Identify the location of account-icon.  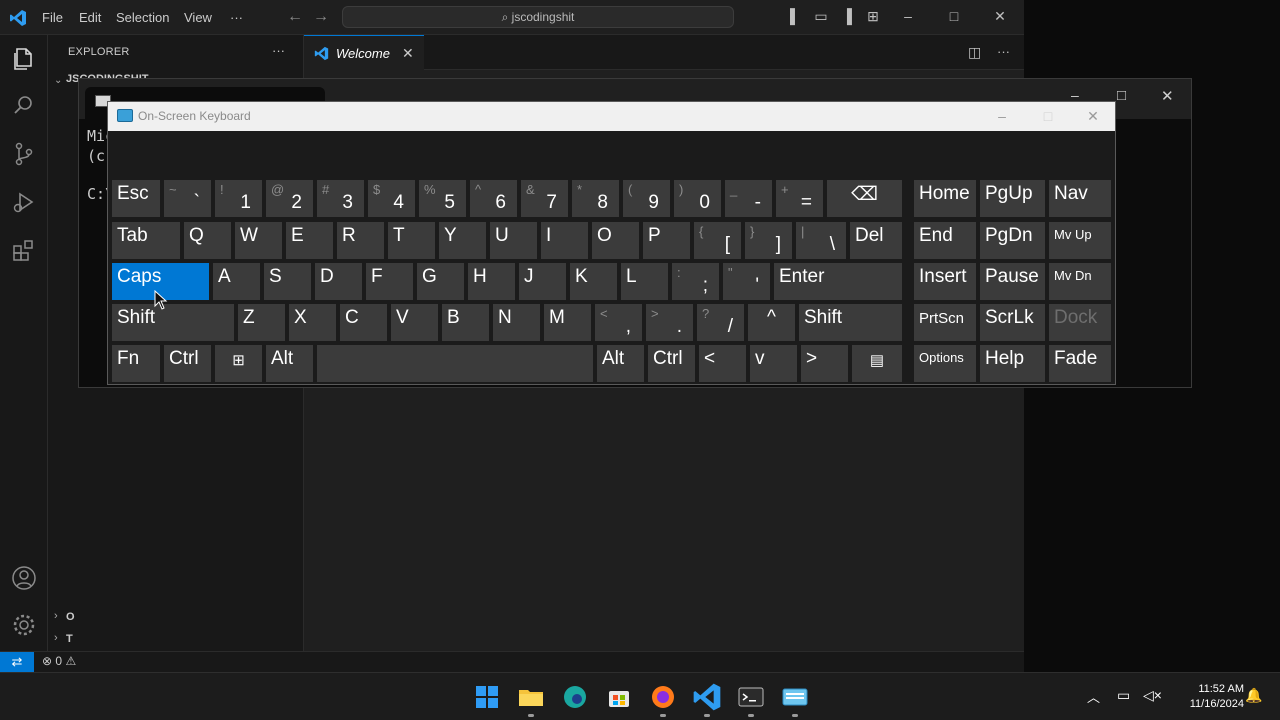
(24, 578).